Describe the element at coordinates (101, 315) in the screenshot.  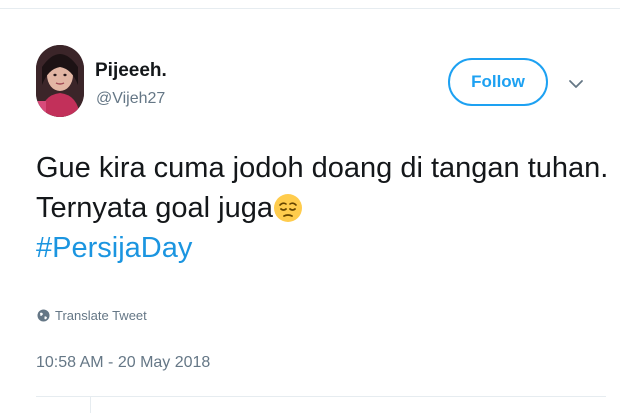
I see `translate-label: Translate Tweet` at that location.